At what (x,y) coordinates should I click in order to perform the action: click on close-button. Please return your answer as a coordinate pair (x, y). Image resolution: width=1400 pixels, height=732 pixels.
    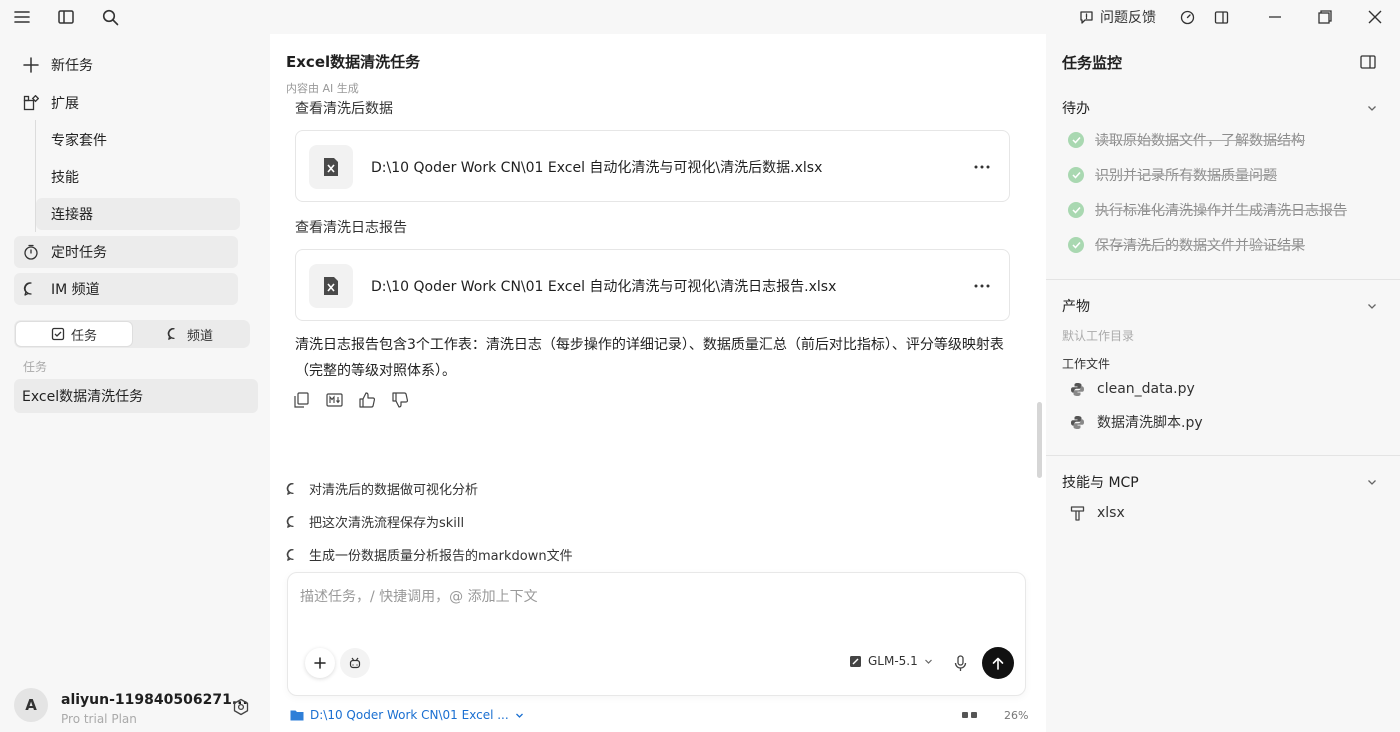
    Looking at the image, I should click on (1375, 17).